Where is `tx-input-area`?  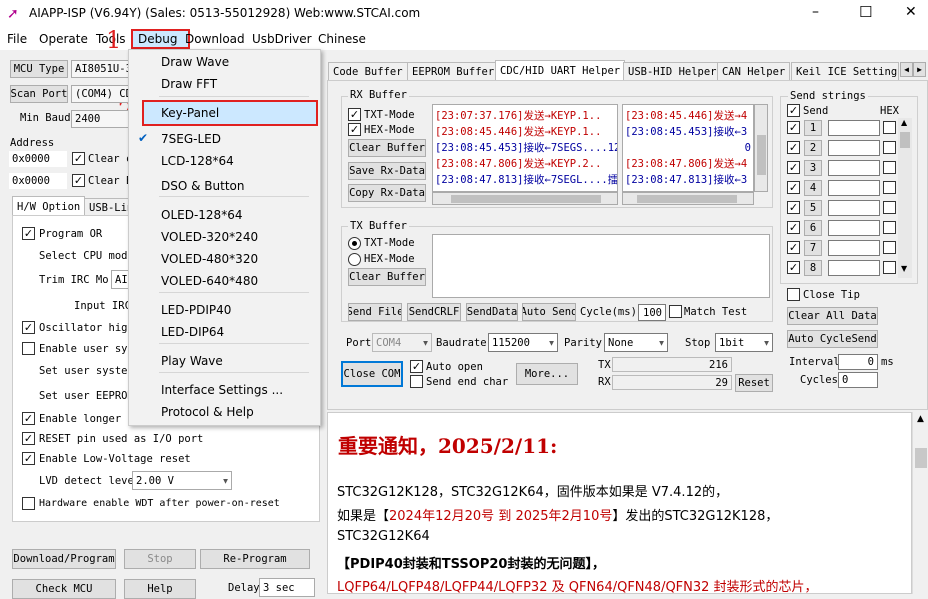
tx-input-area is located at coordinates (601, 266).